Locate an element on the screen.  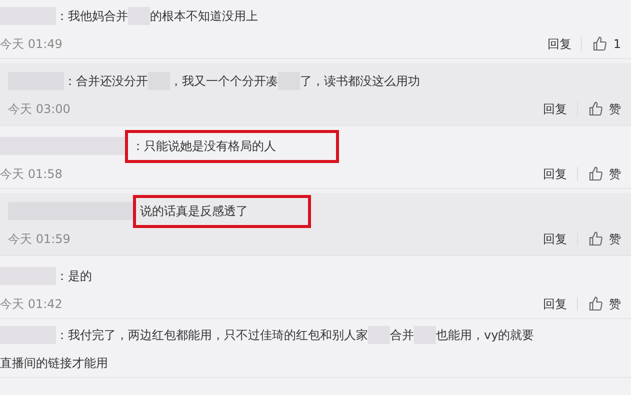
like-button: 1 is located at coordinates (606, 44).